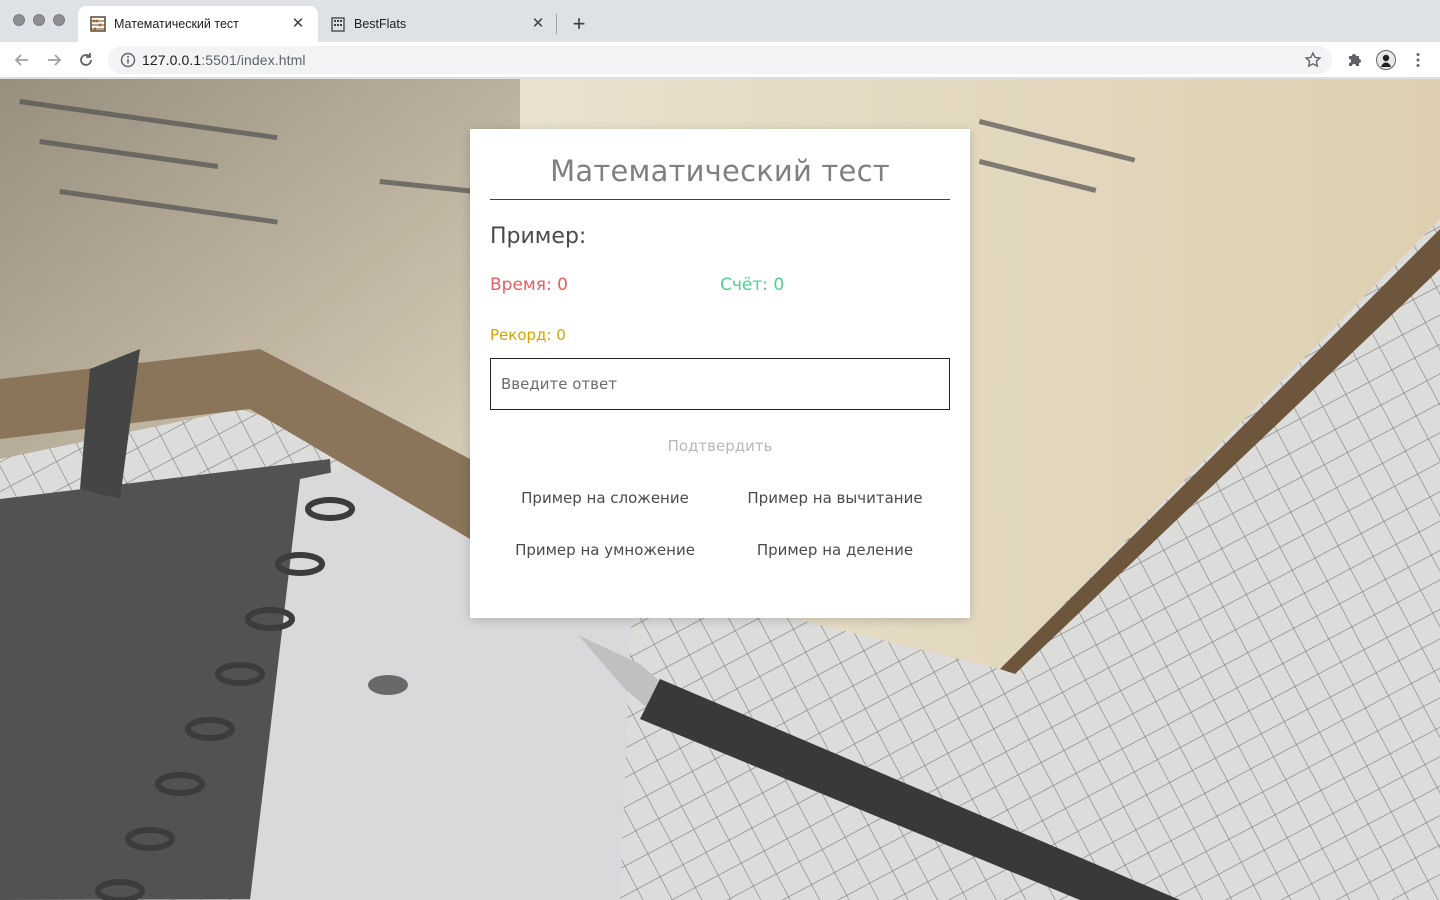 Image resolution: width=1440 pixels, height=900 pixels. I want to click on back-button, so click(22, 60).